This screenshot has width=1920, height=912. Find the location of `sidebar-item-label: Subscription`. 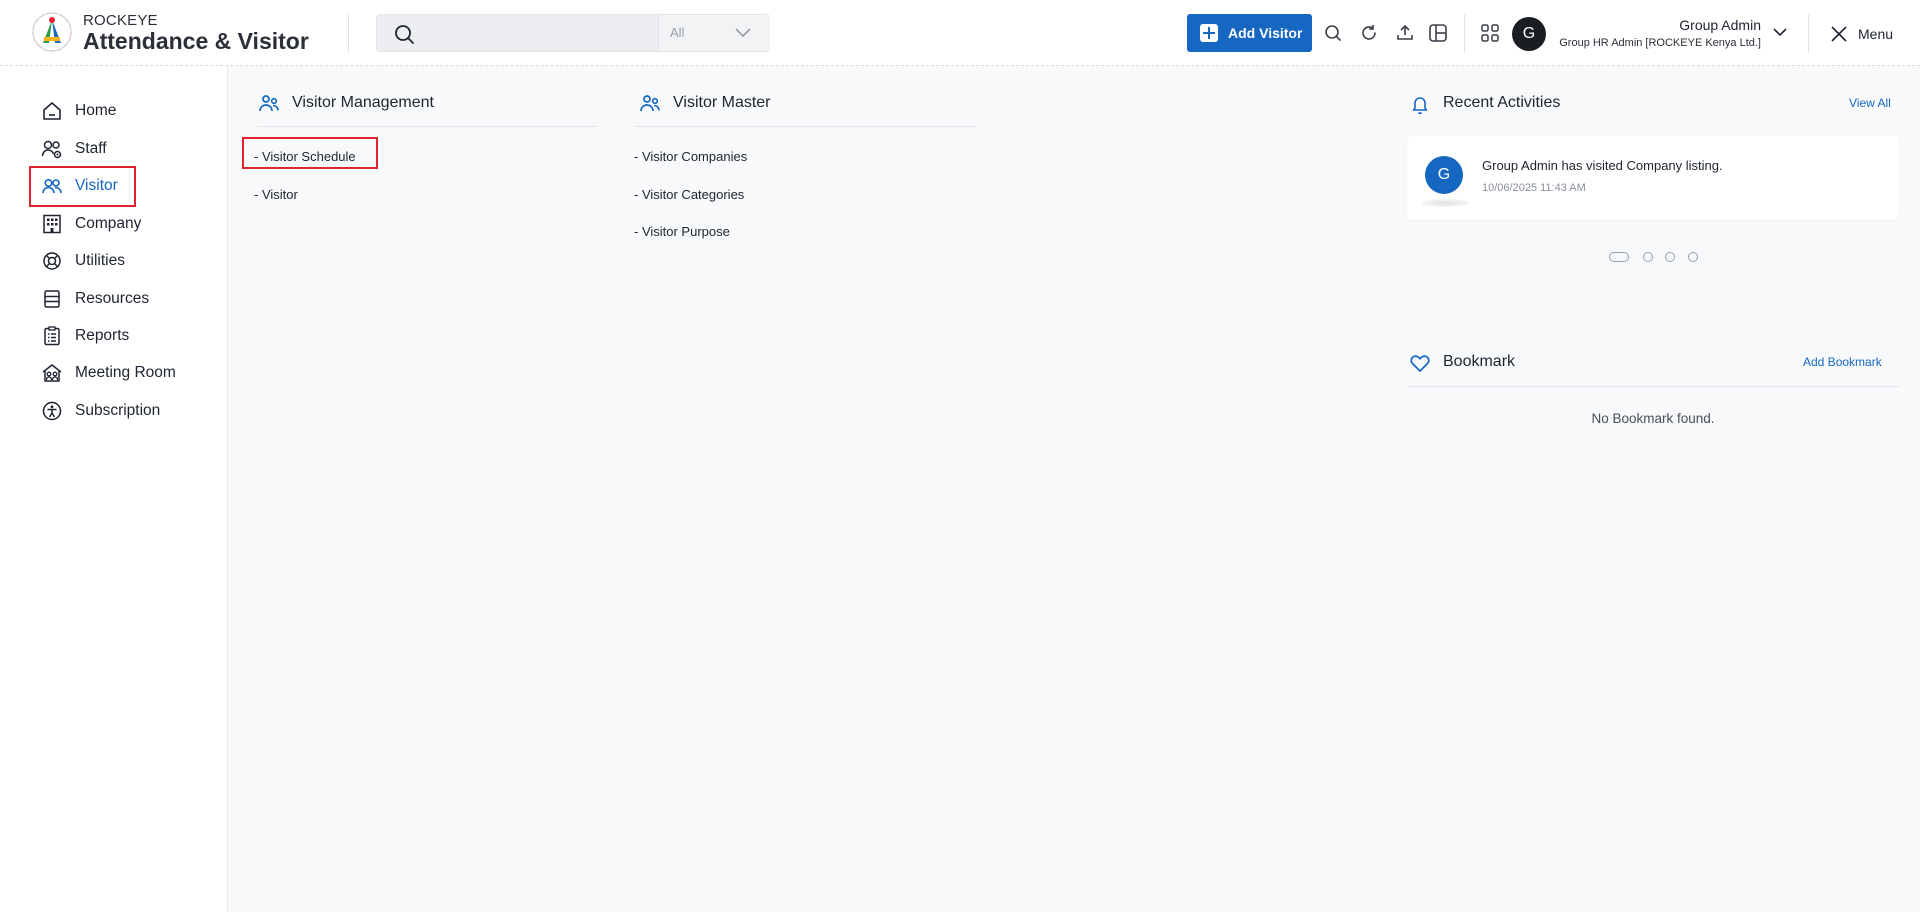

sidebar-item-label: Subscription is located at coordinates (118, 410).